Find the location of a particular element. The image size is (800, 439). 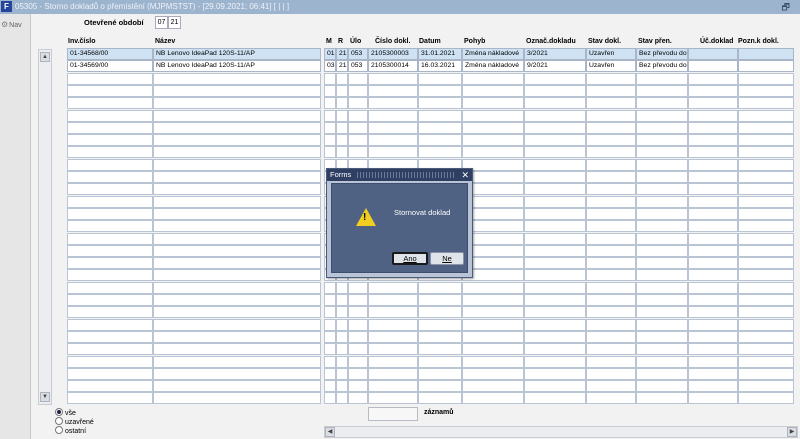

restore-window-icon: 🗗 is located at coordinates (786, 7).